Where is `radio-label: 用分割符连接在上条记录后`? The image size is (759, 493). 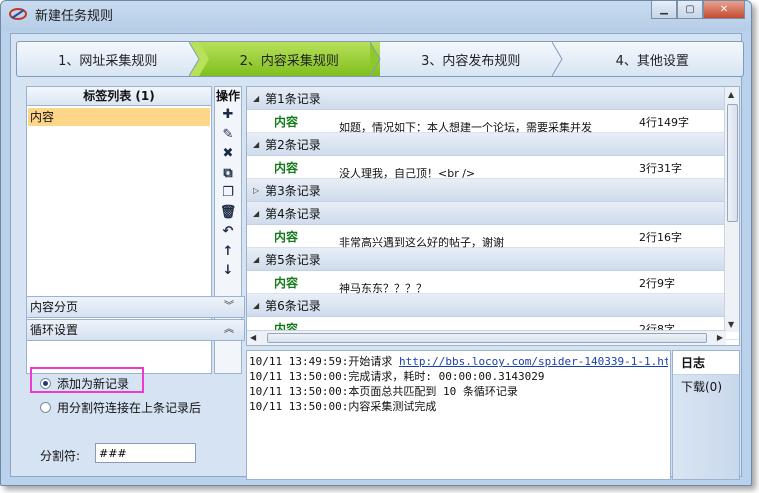 radio-label: 用分割符连接在上条记录后 is located at coordinates (129, 408).